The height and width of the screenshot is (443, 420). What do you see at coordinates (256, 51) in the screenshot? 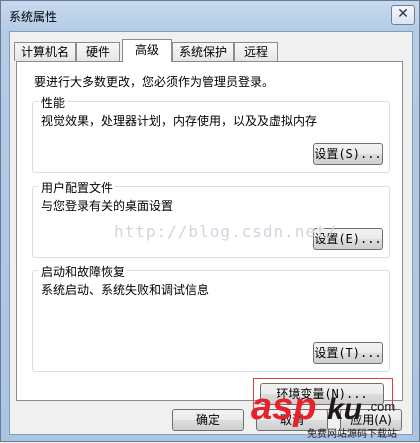
I see `tab-remote: 远程` at bounding box center [256, 51].